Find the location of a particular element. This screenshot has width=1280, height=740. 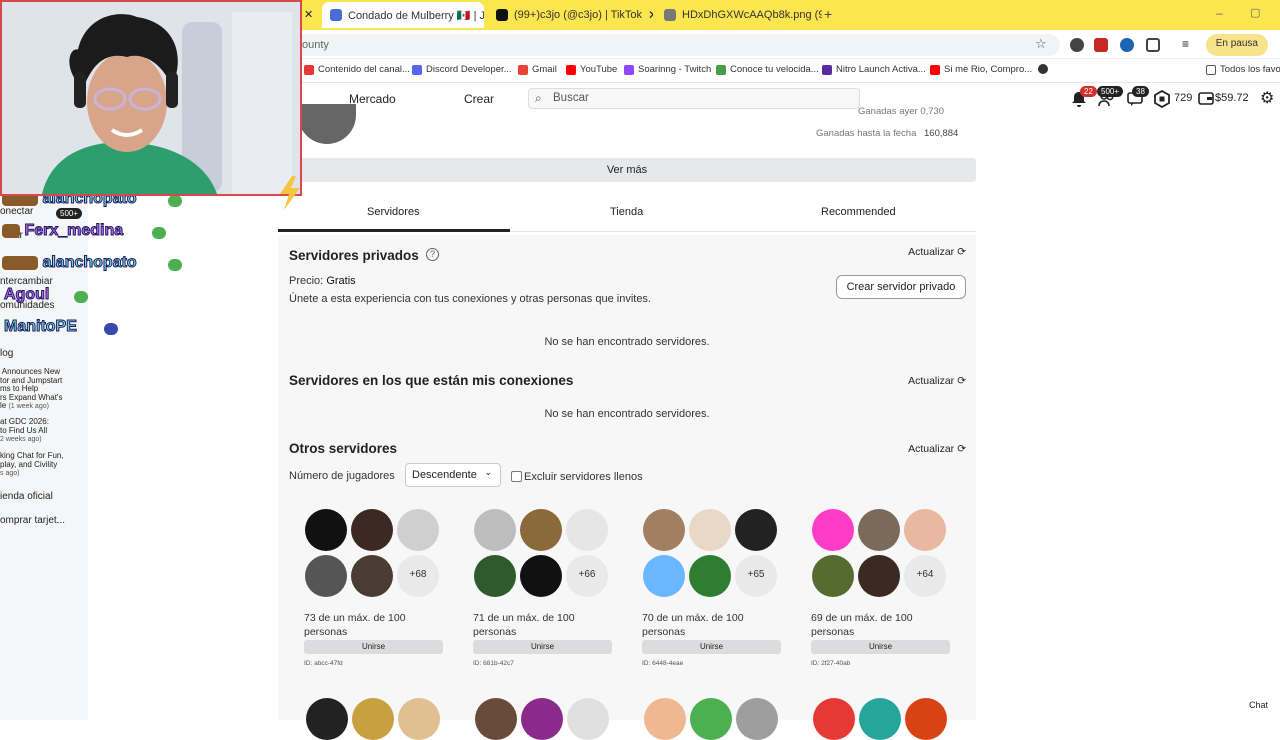

puzzle-icon is located at coordinates (1153, 45).